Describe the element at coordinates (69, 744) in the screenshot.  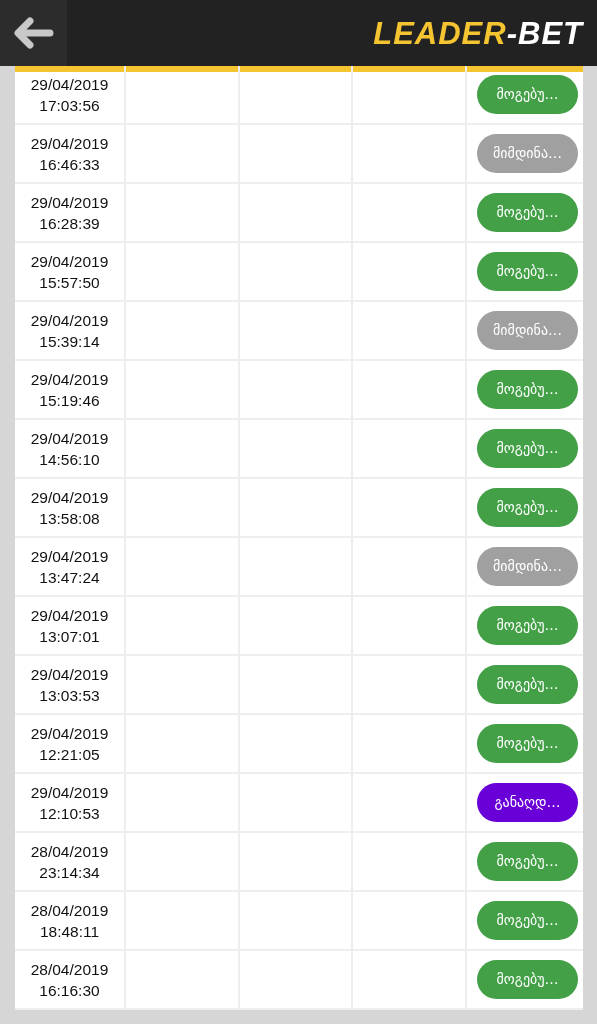
I see `date-time-text: 29/04/2019 12:21:05` at that location.